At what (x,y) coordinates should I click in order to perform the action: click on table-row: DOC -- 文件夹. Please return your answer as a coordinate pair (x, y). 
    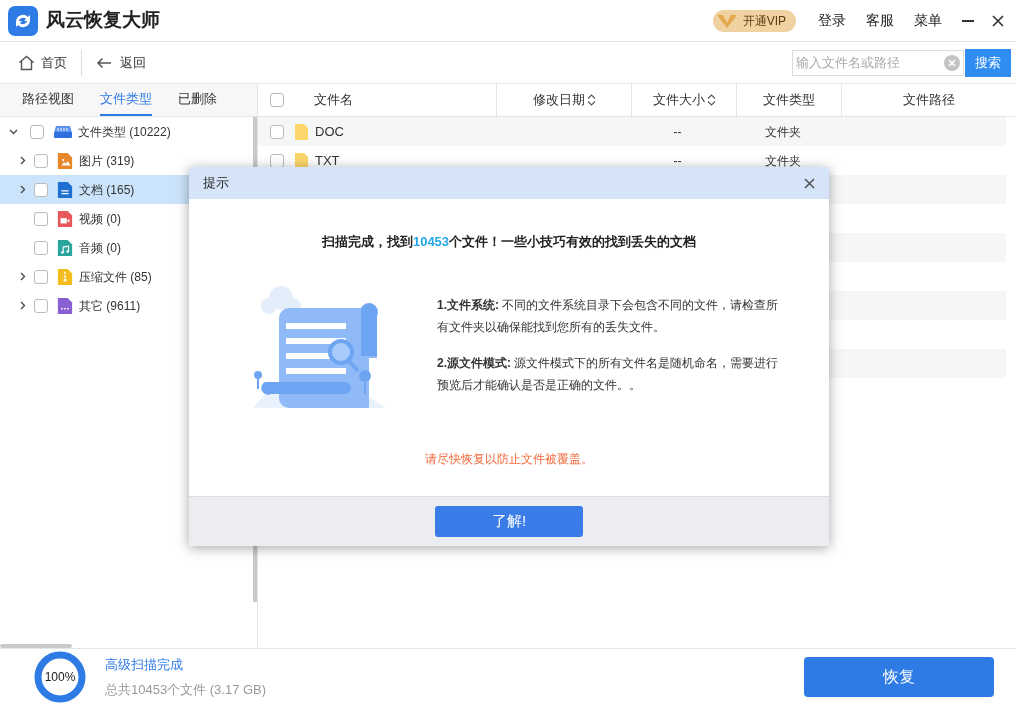
    Looking at the image, I should click on (632, 131).